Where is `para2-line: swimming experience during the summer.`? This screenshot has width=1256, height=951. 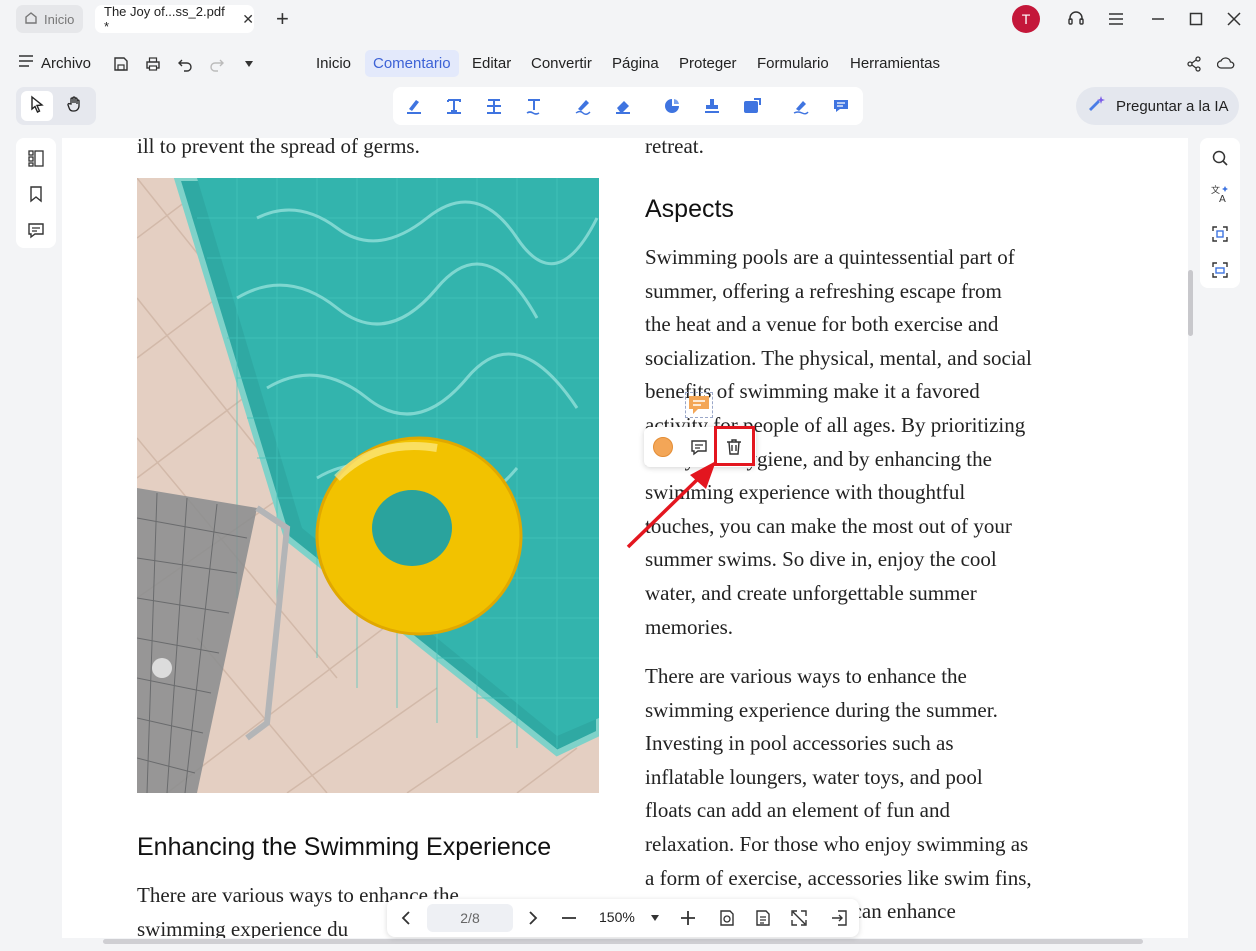 para2-line: swimming experience during the summer. is located at coordinates (821, 709).